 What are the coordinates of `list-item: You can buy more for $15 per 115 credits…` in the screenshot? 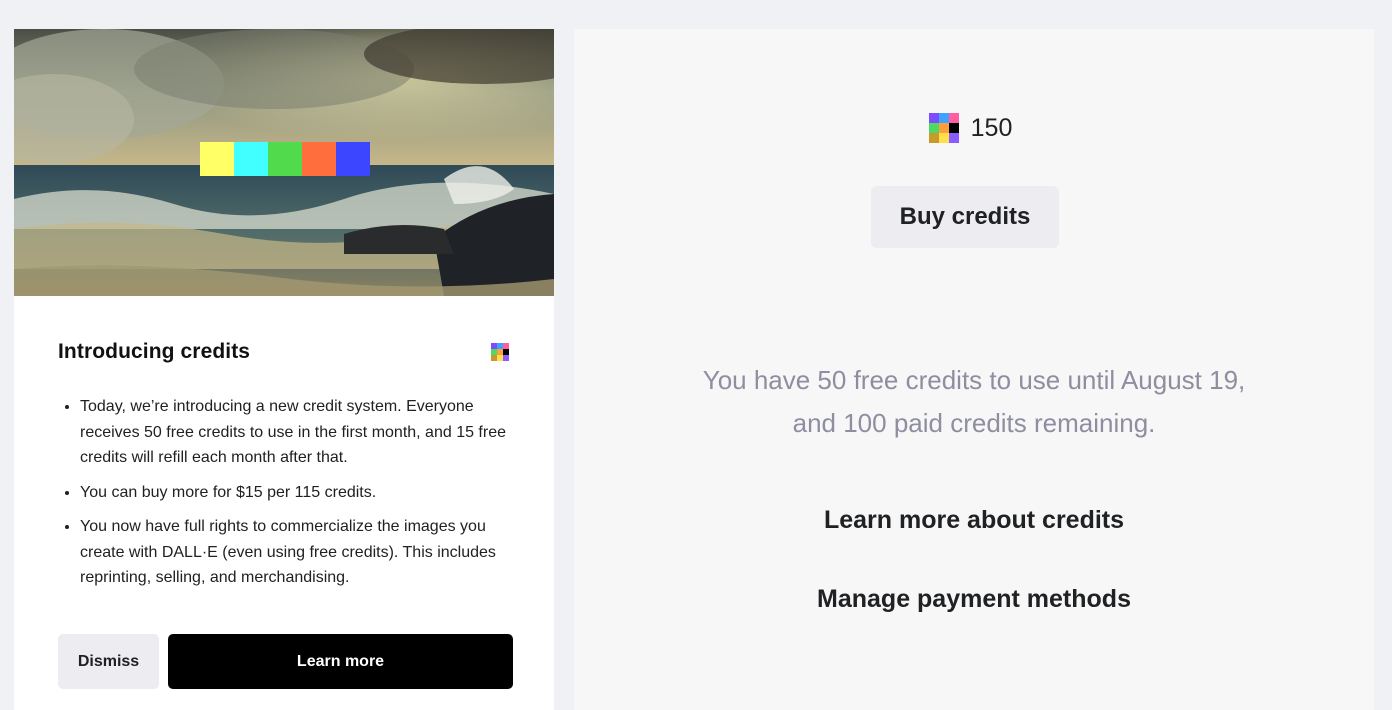 It's located at (296, 493).